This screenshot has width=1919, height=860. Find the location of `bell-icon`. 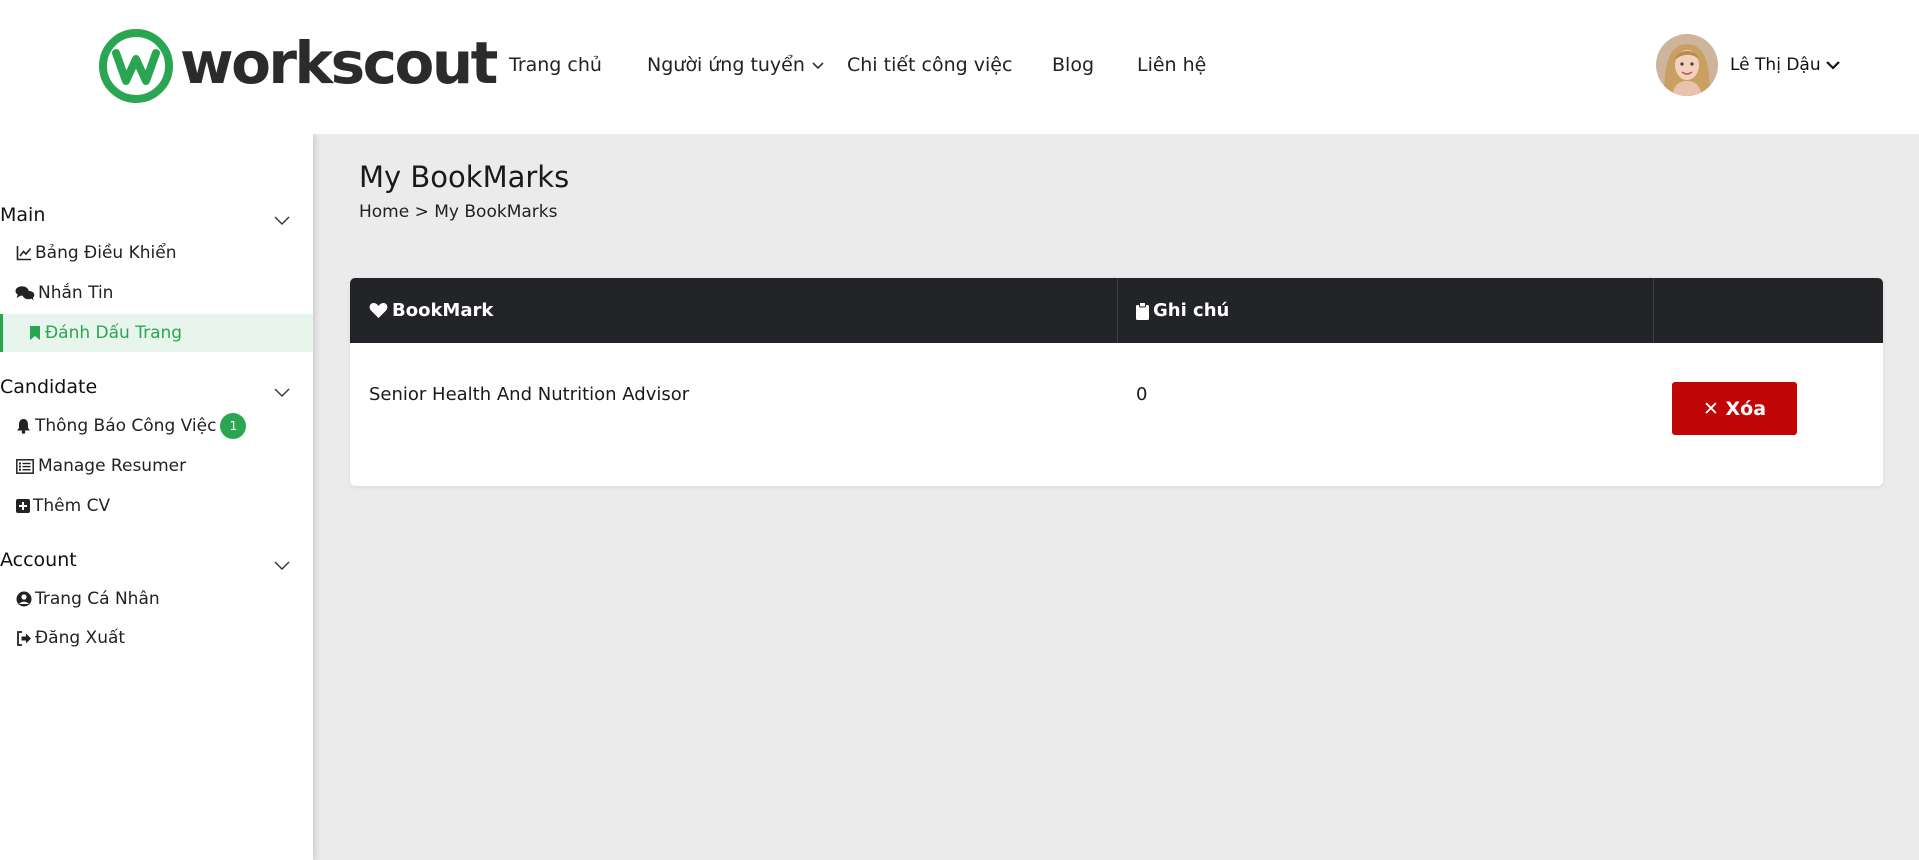

bell-icon is located at coordinates (23, 426).